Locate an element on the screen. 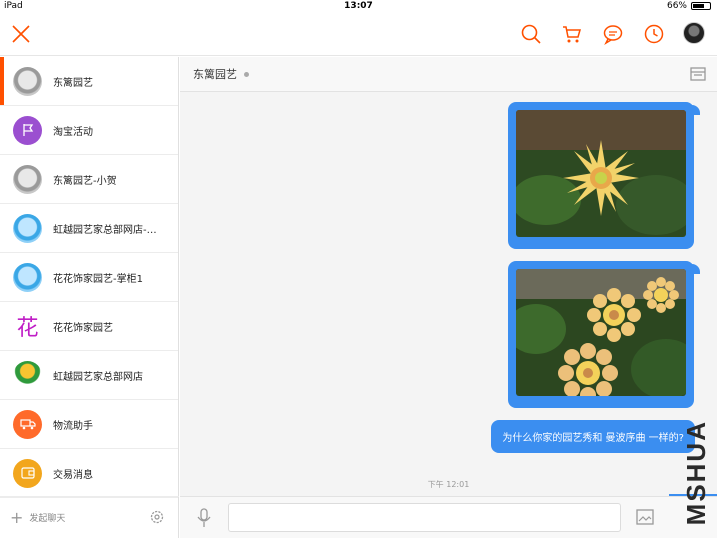 This screenshot has height=538, width=717. conversation-item: 东篱园艺 is located at coordinates (89, 81).